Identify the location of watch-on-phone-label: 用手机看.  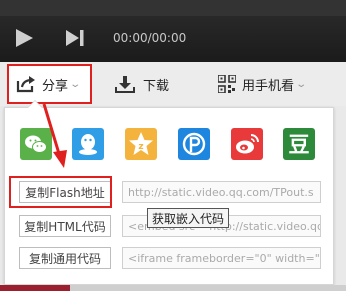
(268, 86).